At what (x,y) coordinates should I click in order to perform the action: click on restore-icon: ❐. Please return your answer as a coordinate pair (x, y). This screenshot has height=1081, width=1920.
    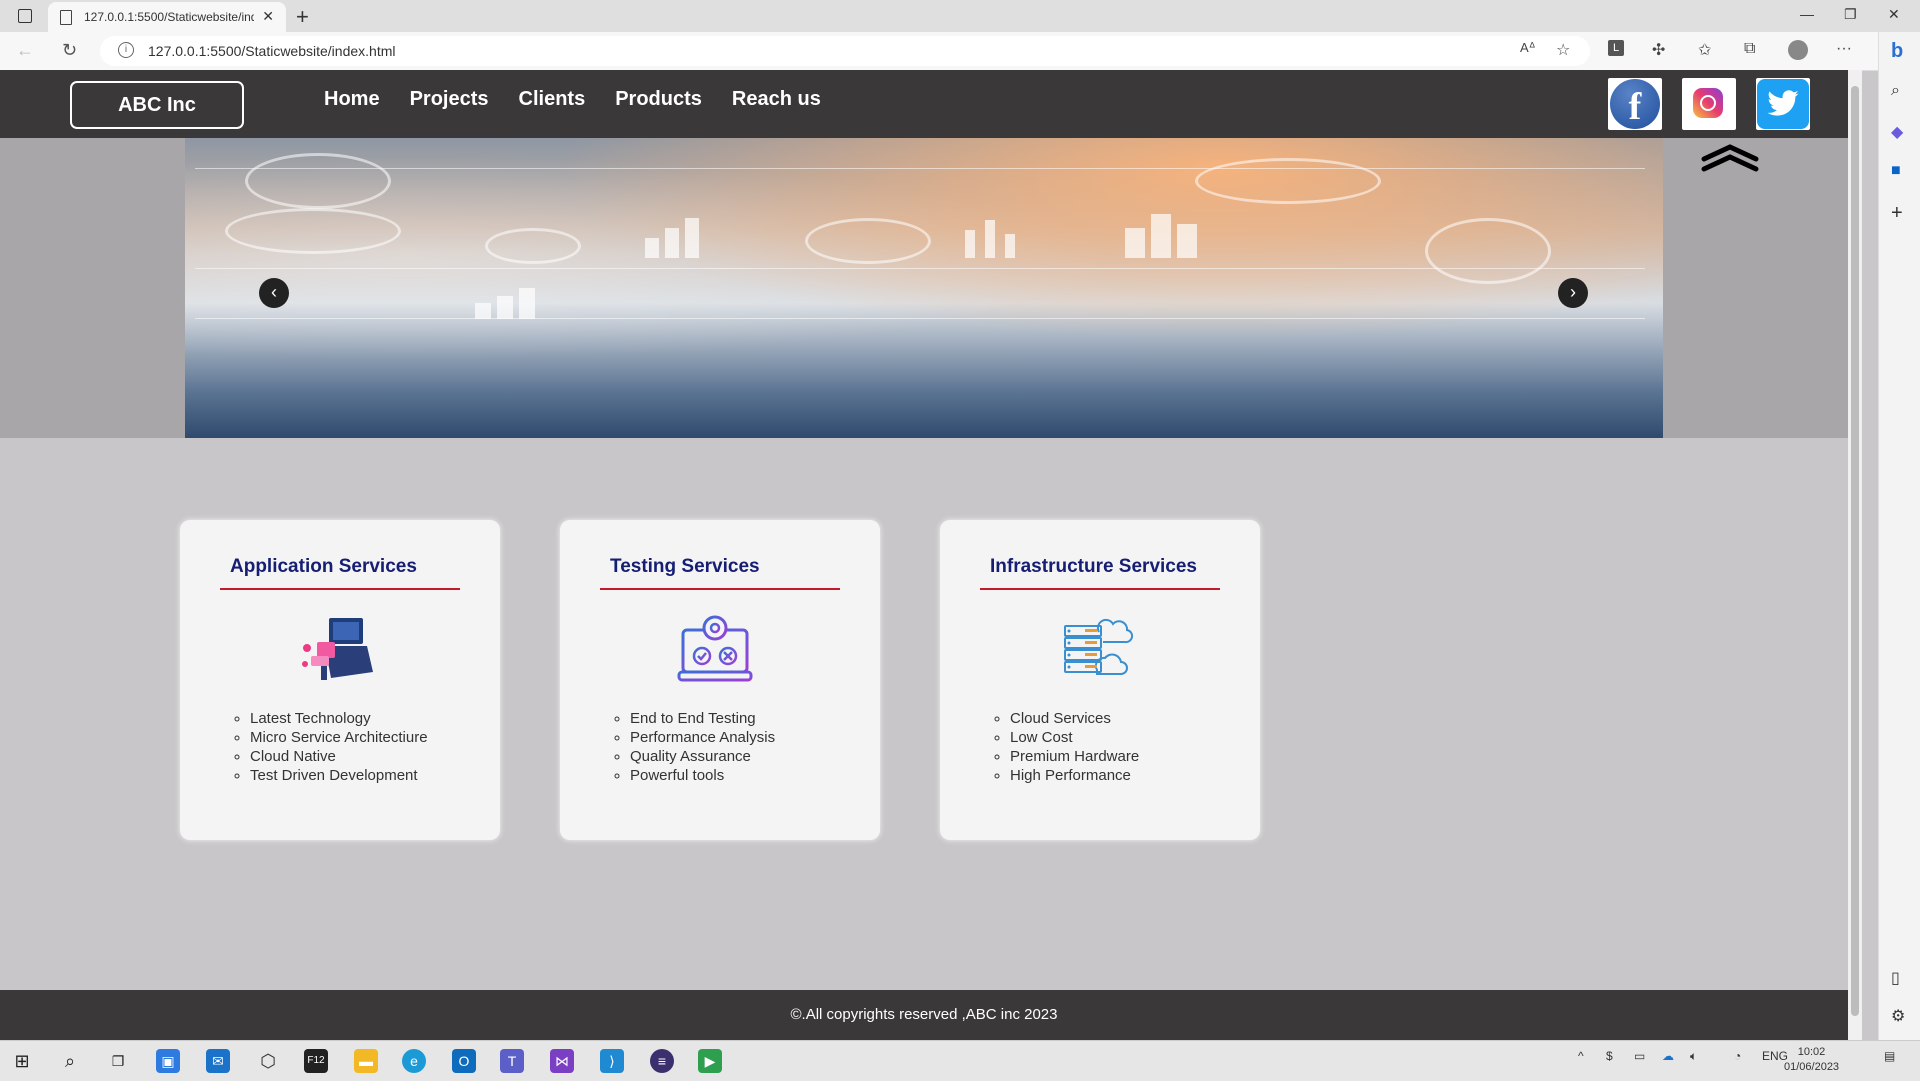
    Looking at the image, I should click on (1850, 14).